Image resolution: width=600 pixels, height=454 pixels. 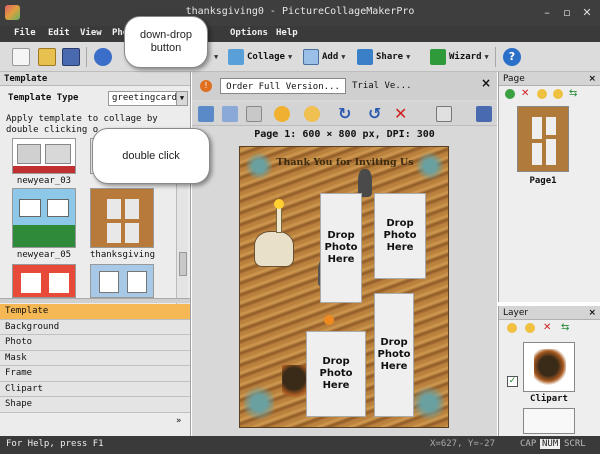 I want to click on save-icon, so click(x=71, y=57).